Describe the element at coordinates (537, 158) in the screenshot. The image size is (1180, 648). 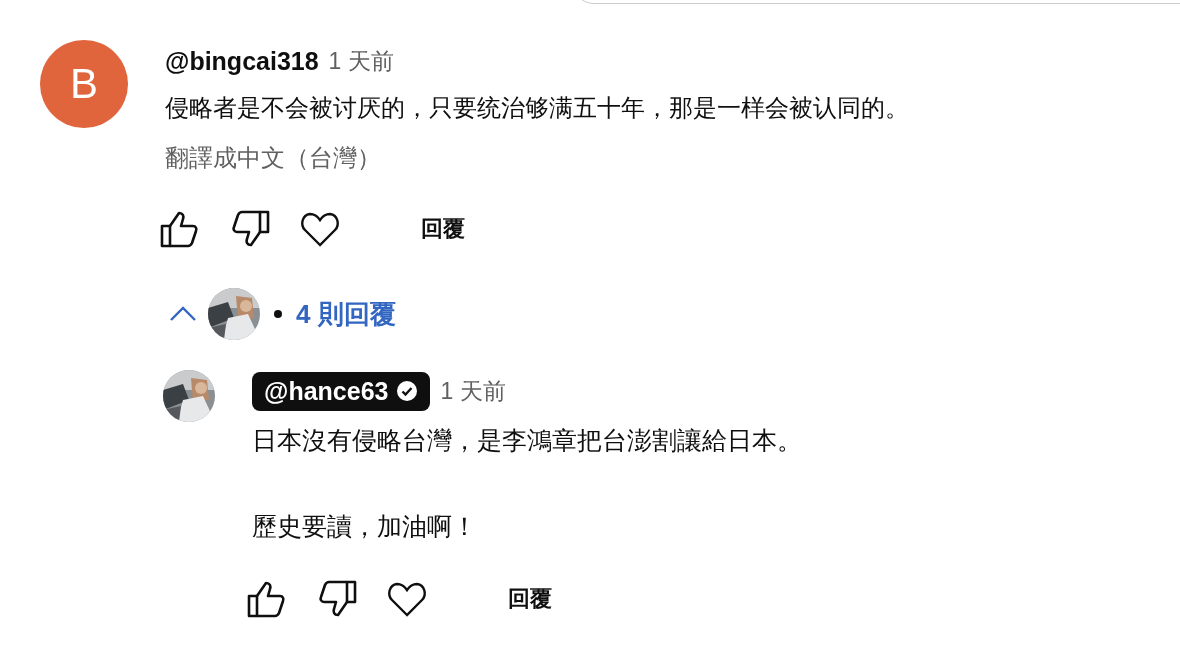
I see `translate-link: 翻譯成中文（台灣）` at that location.